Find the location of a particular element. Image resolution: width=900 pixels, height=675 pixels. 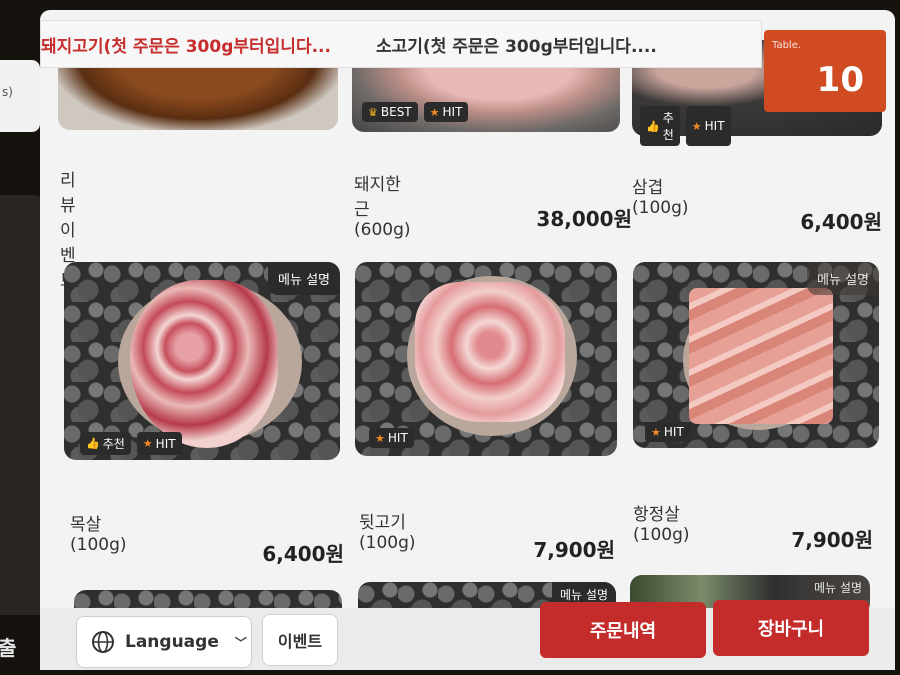

left-tab-label: s) is located at coordinates (7, 92).